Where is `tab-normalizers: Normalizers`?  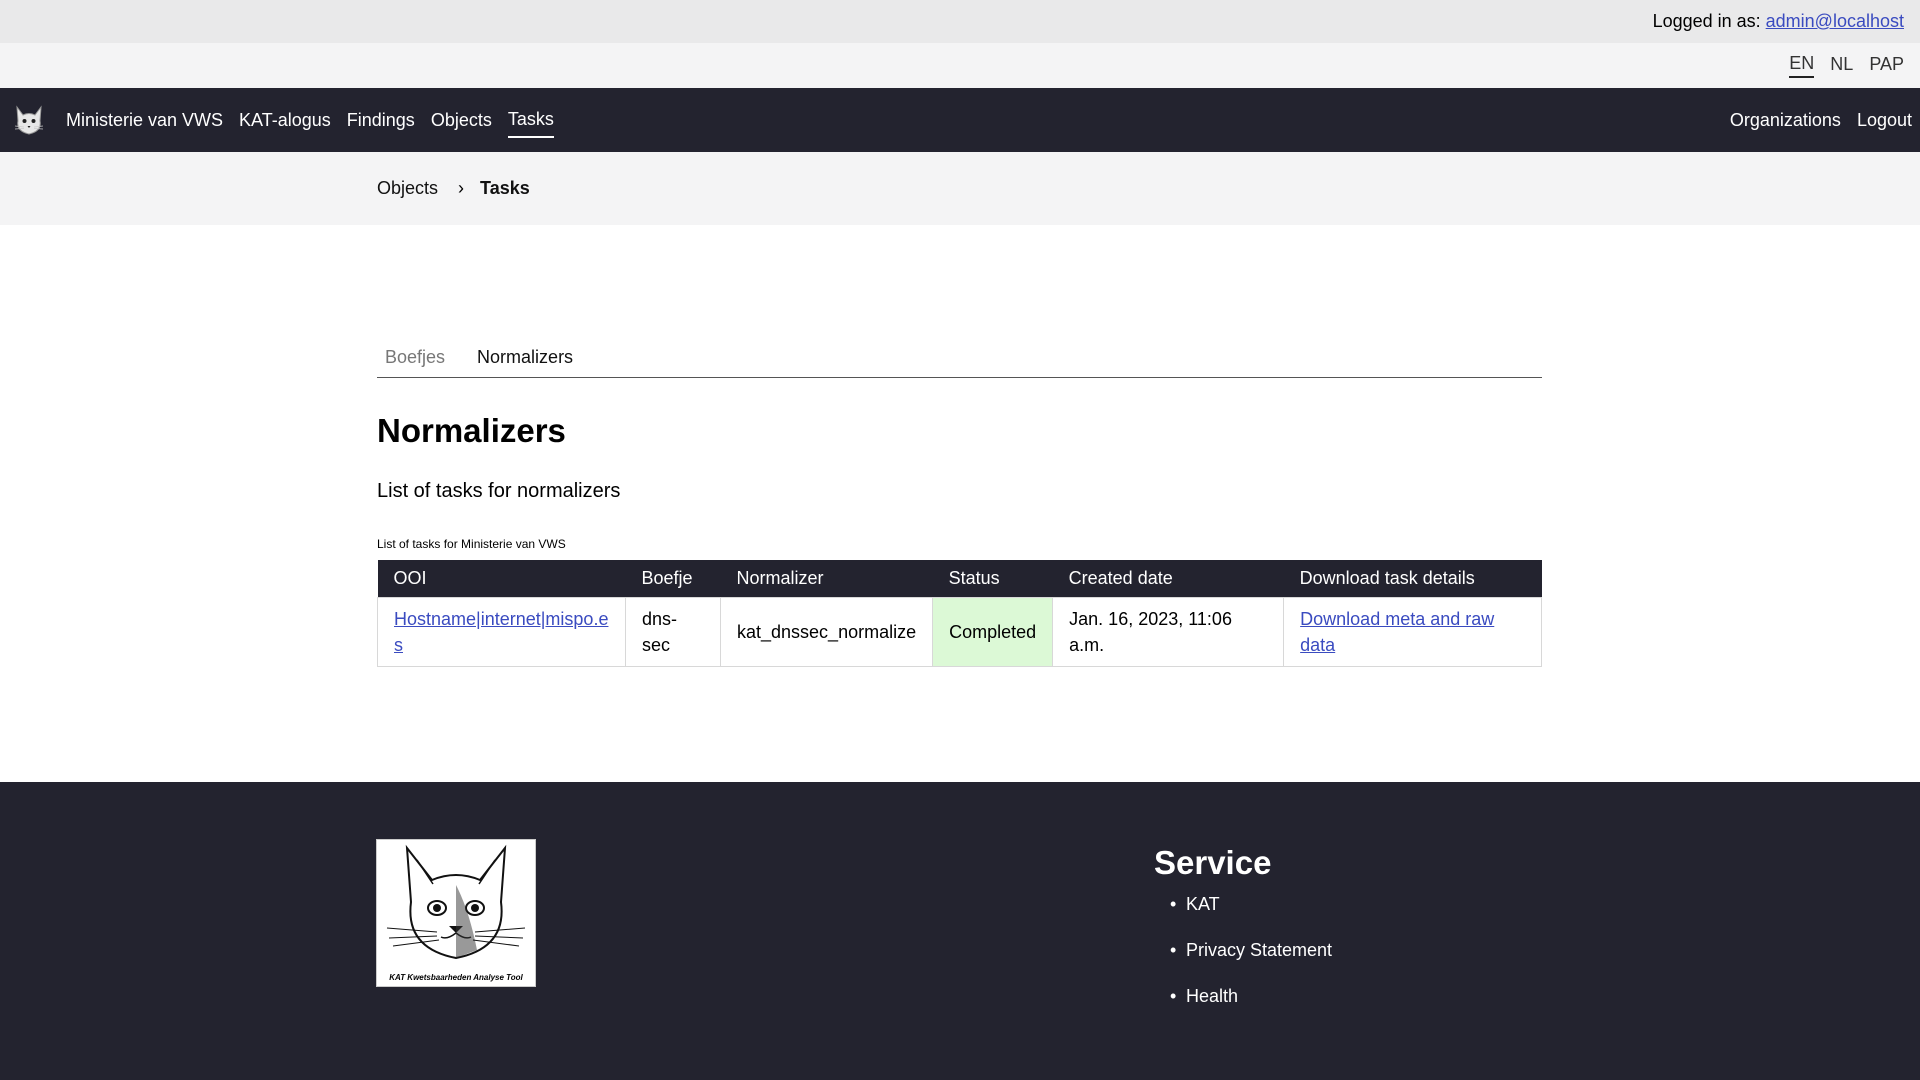 tab-normalizers: Normalizers is located at coordinates (537, 357).